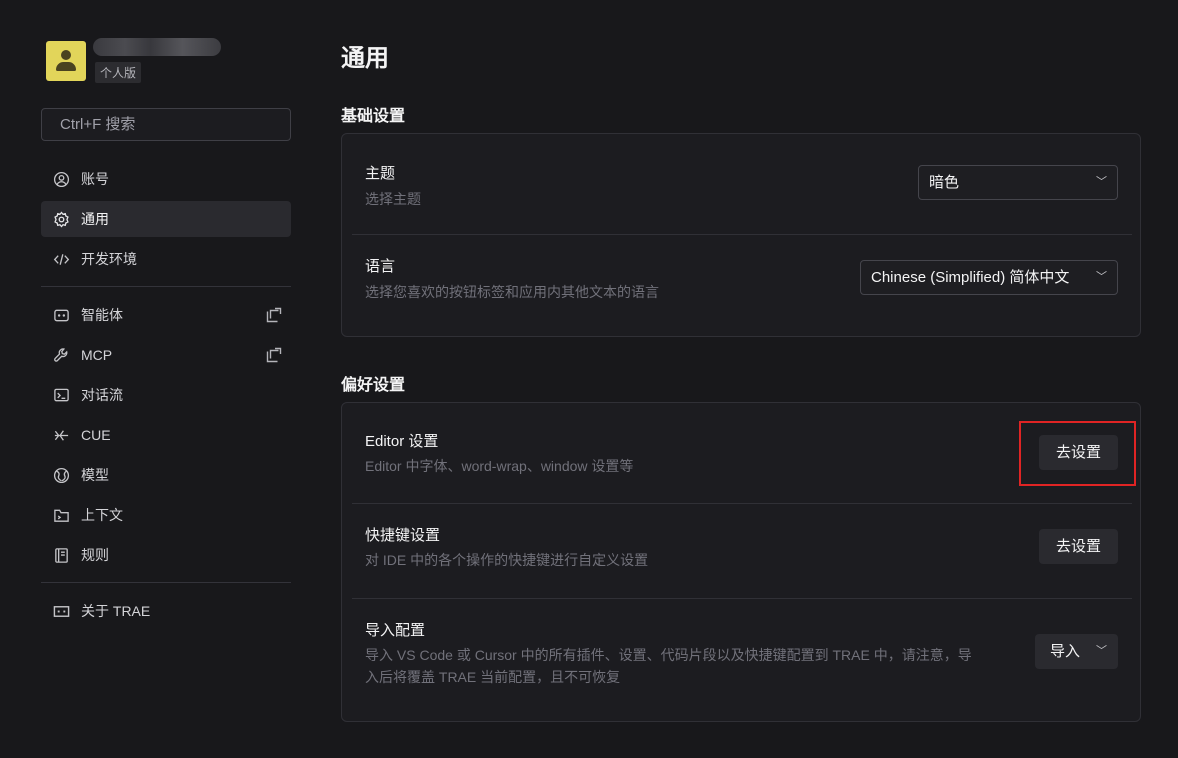 The image size is (1178, 758). What do you see at coordinates (61, 435) in the screenshot?
I see `cue-icon` at bounding box center [61, 435].